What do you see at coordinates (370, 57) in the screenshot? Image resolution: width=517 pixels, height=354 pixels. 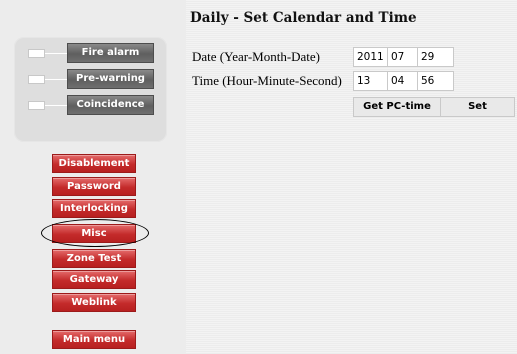 I see `year-input` at bounding box center [370, 57].